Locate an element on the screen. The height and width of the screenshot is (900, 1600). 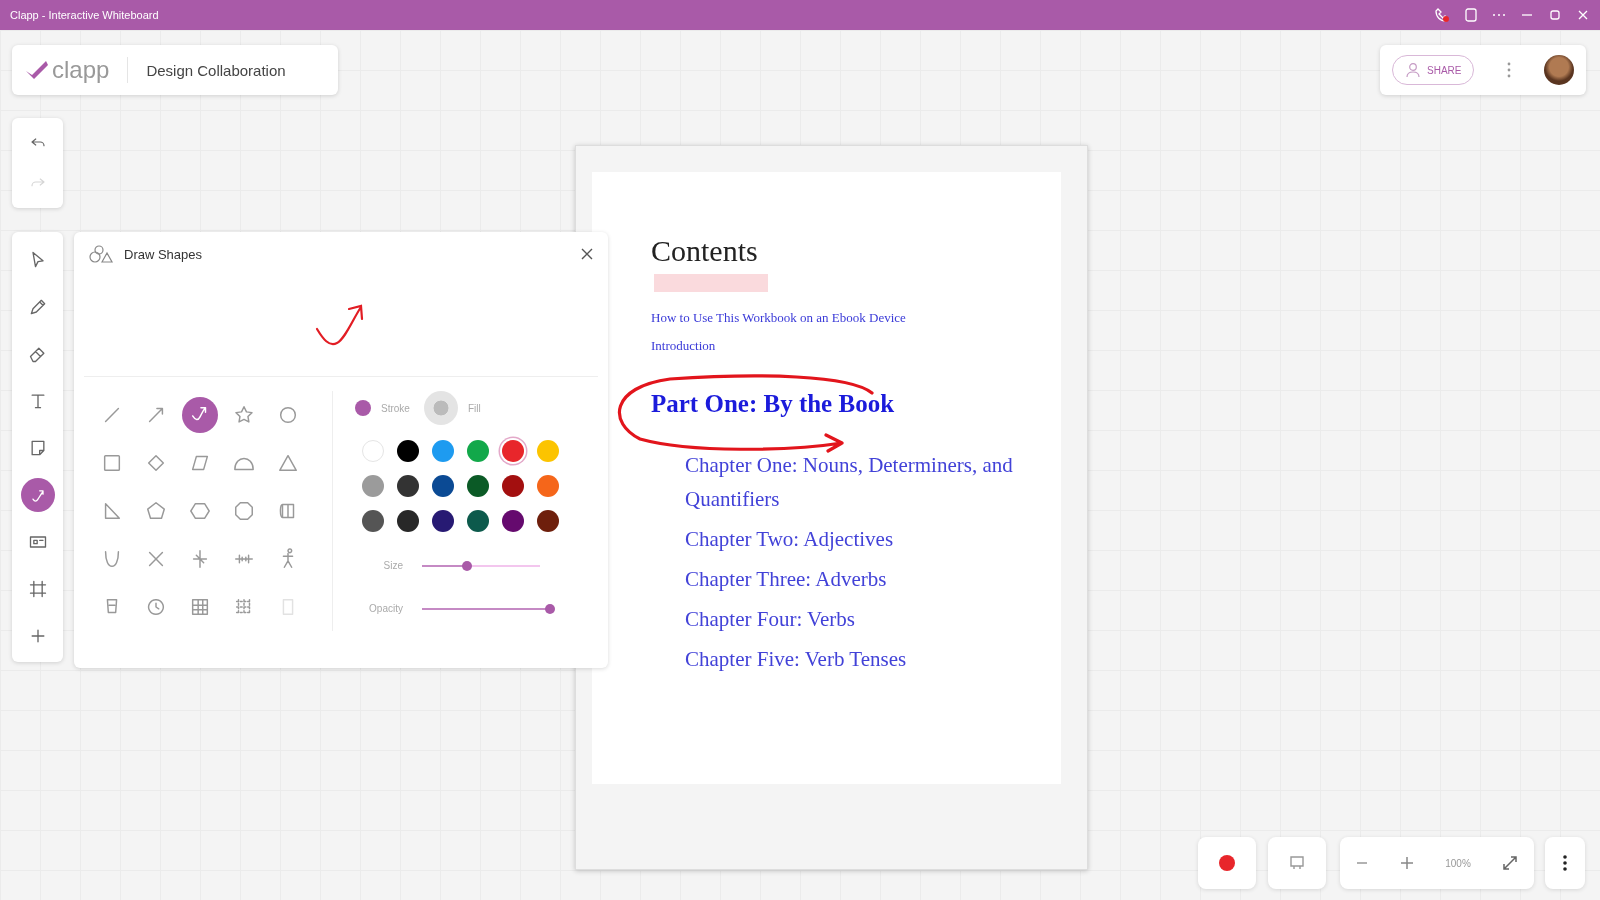
share-button: SHARE is located at coordinates (1433, 70).